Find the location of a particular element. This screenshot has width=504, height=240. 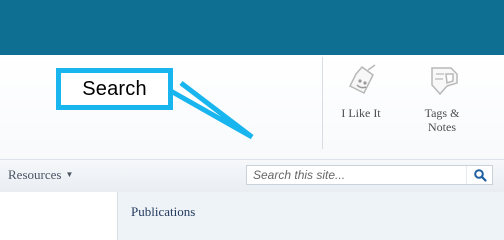

search-input is located at coordinates (356, 175).